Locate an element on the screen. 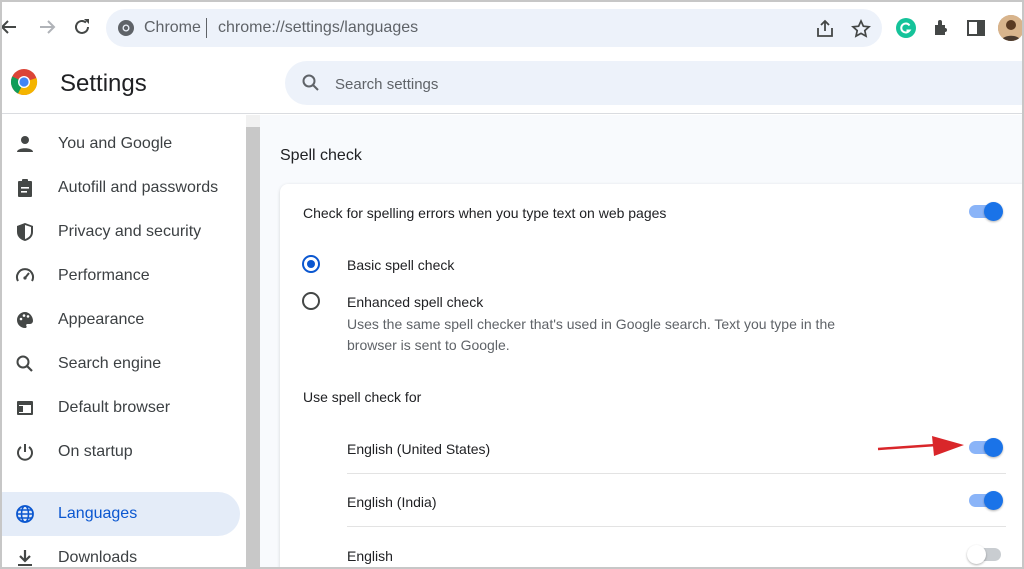 The width and height of the screenshot is (1024, 569). language-toggle-en-us is located at coordinates (985, 447).